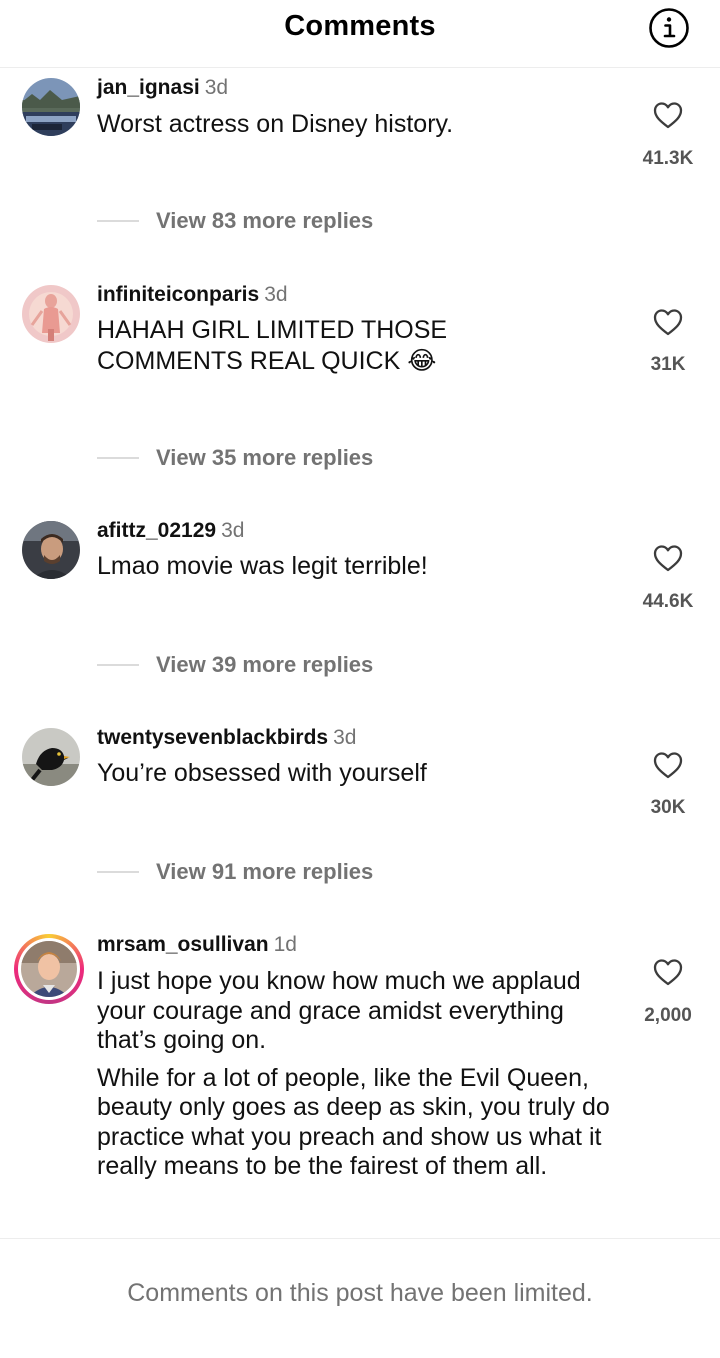 The width and height of the screenshot is (720, 1358). Describe the element at coordinates (235, 665) in the screenshot. I see `view-replies-button: View 39 more replies` at that location.